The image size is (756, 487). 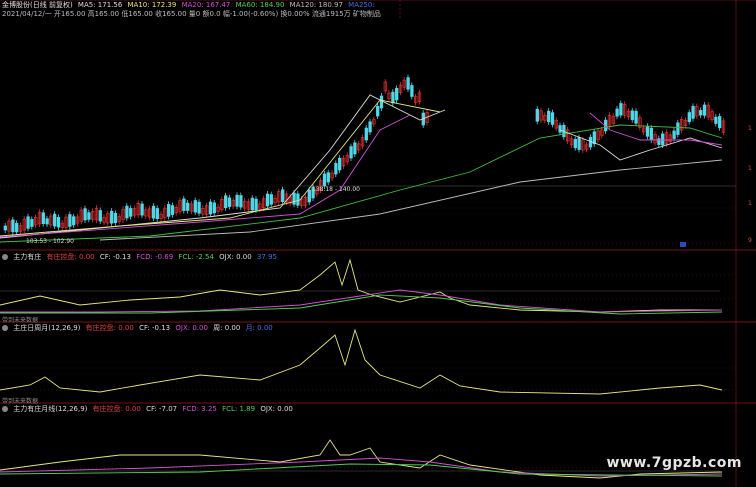 I want to click on panel3-title: 主力有庄月线(12,26,9), so click(x=50, y=409).